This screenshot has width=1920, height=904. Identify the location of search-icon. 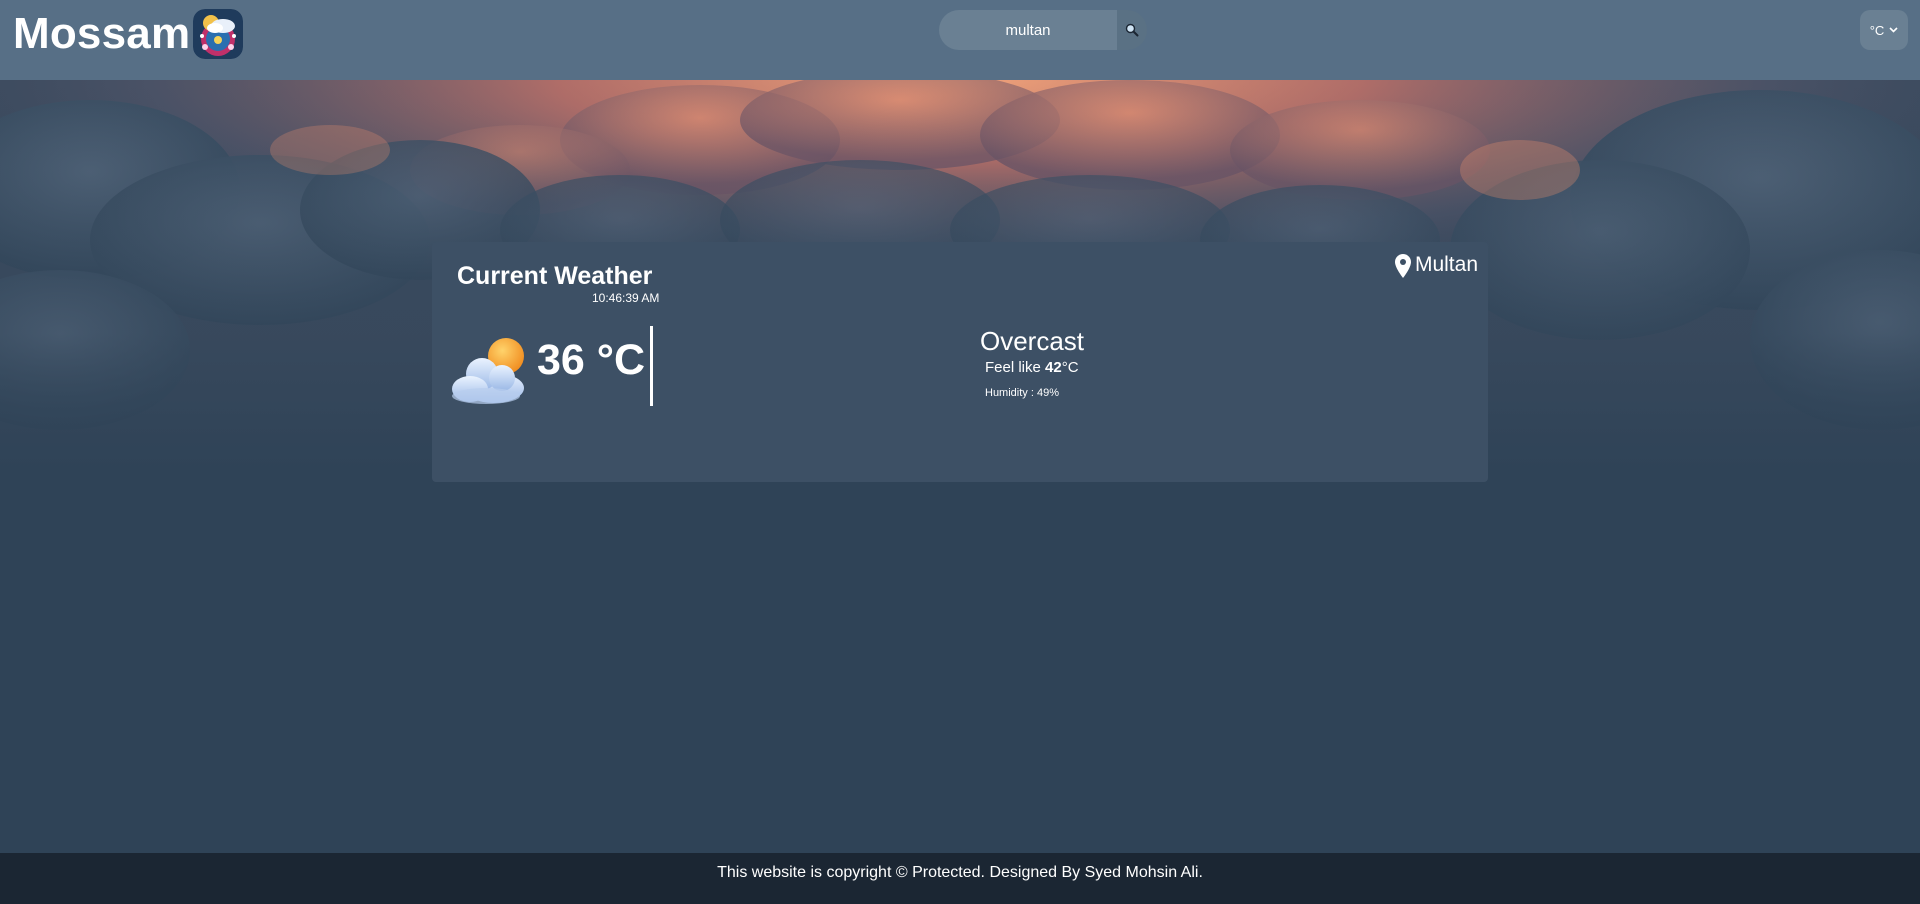
(1132, 30).